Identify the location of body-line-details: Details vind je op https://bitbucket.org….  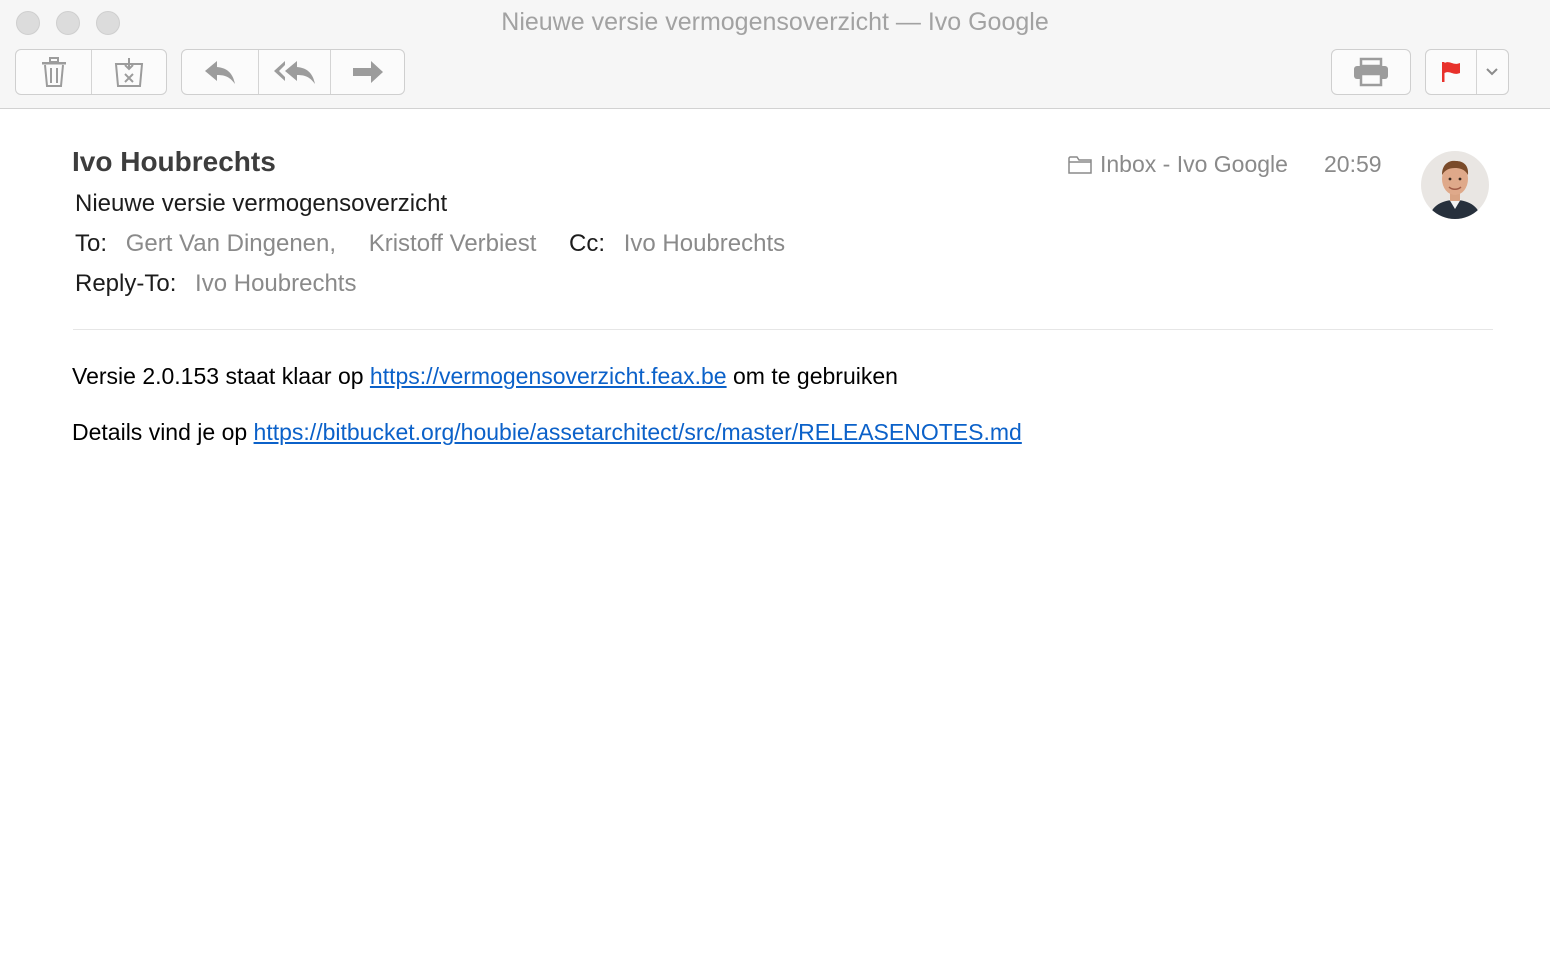
(547, 432).